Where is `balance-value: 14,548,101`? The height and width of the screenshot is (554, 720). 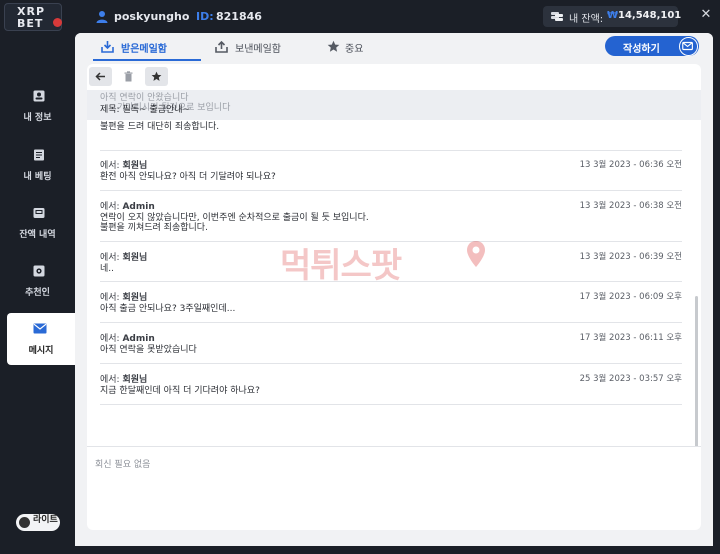 balance-value: 14,548,101 is located at coordinates (650, 15).